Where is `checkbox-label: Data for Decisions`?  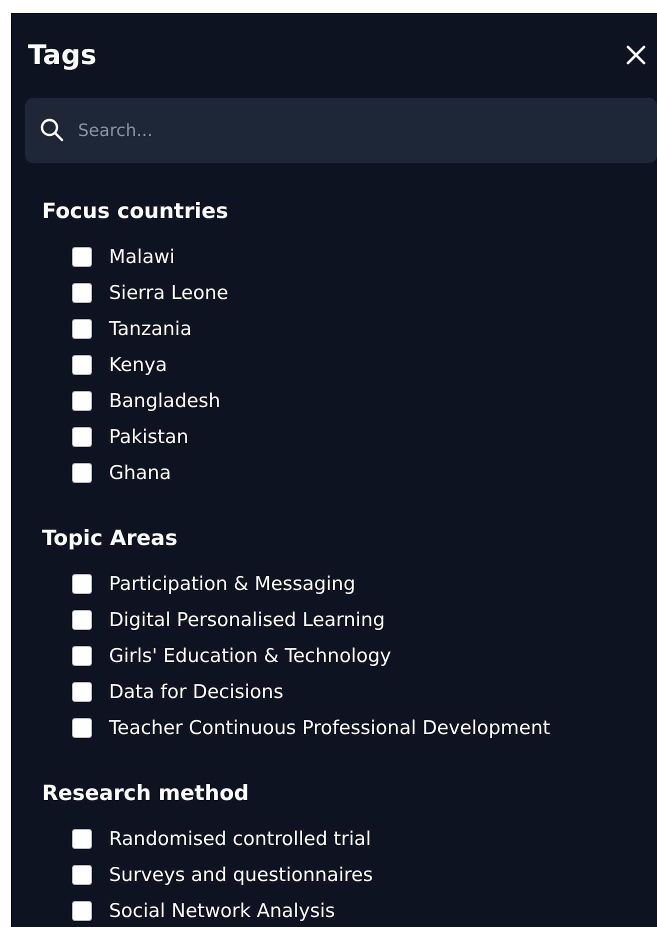 checkbox-label: Data for Decisions is located at coordinates (196, 692).